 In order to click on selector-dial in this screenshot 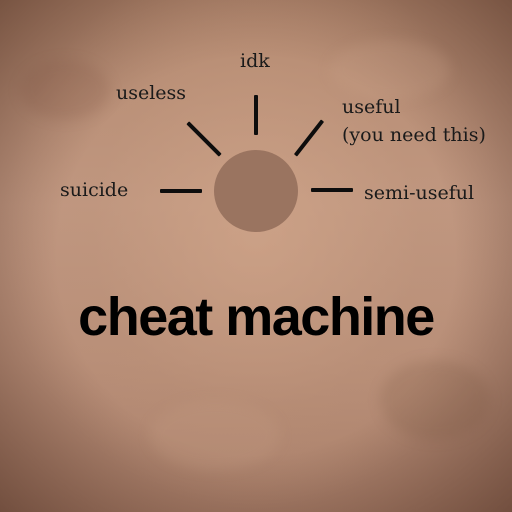, I will do `click(256, 191)`.